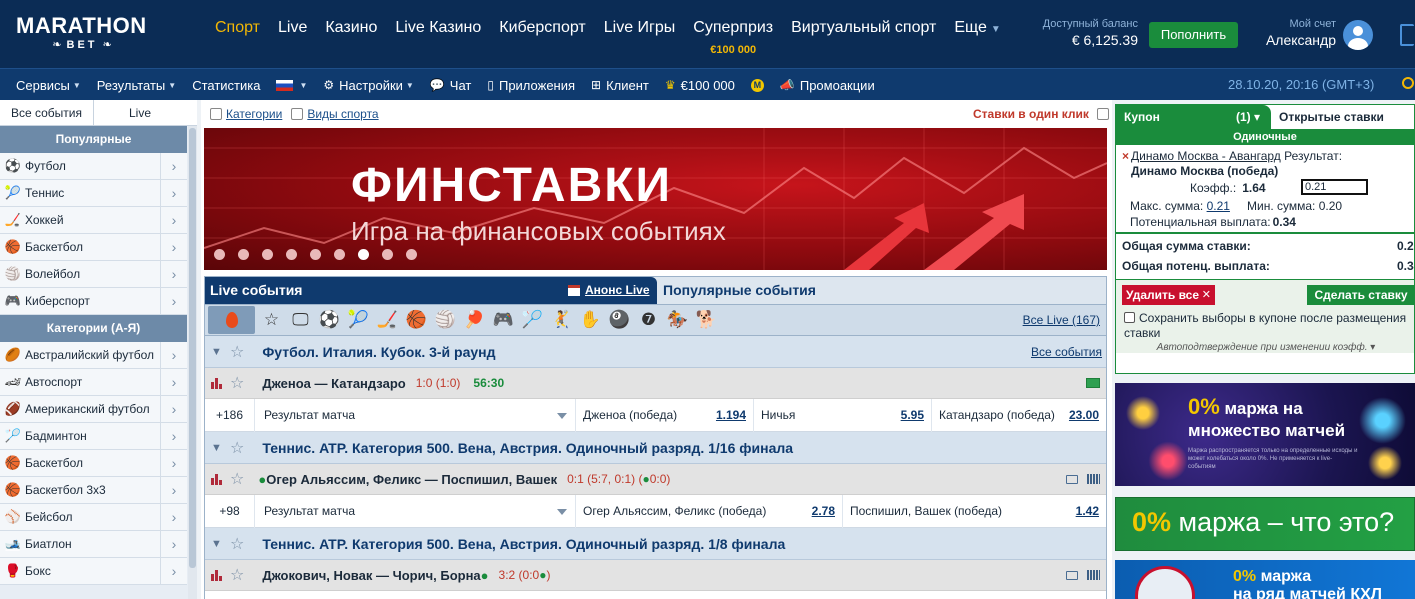 This screenshot has width=1415, height=599. I want to click on announce-live-link: Анонс Live, so click(609, 290).